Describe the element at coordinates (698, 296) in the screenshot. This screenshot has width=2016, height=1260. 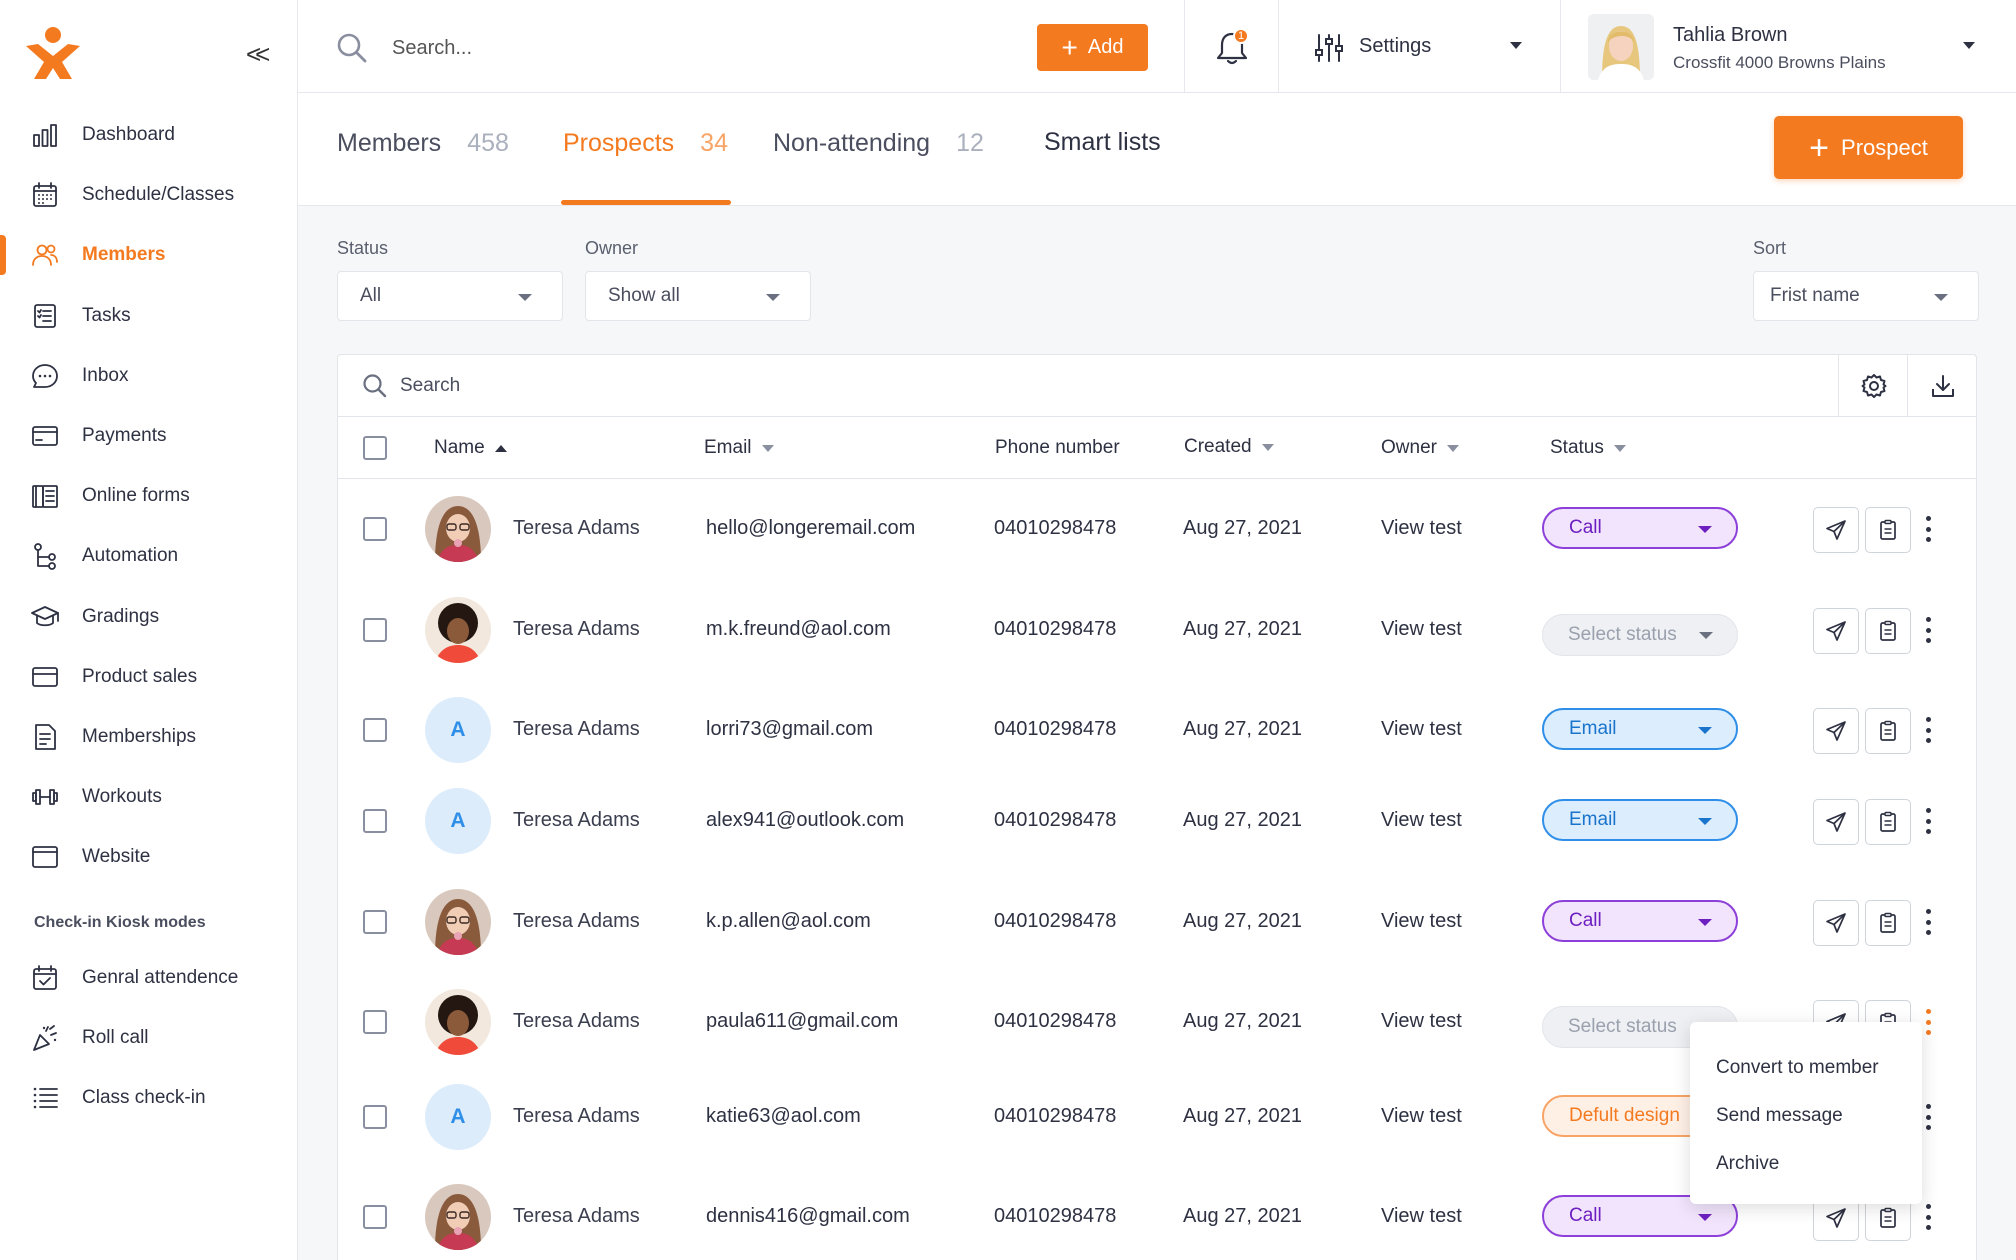
I see `owner-filter-select: Show all` at that location.